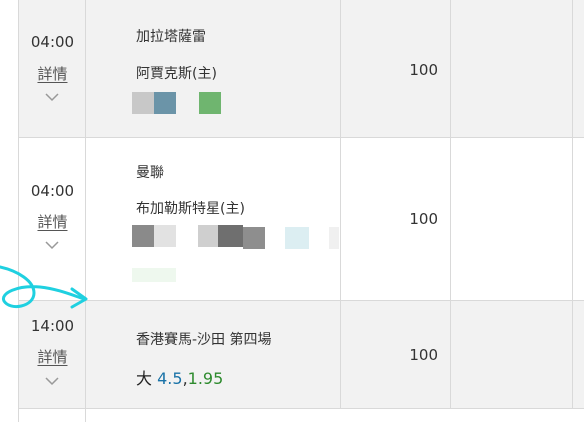 The image size is (584, 422). I want to click on bet-line: 4.5, so click(170, 378).